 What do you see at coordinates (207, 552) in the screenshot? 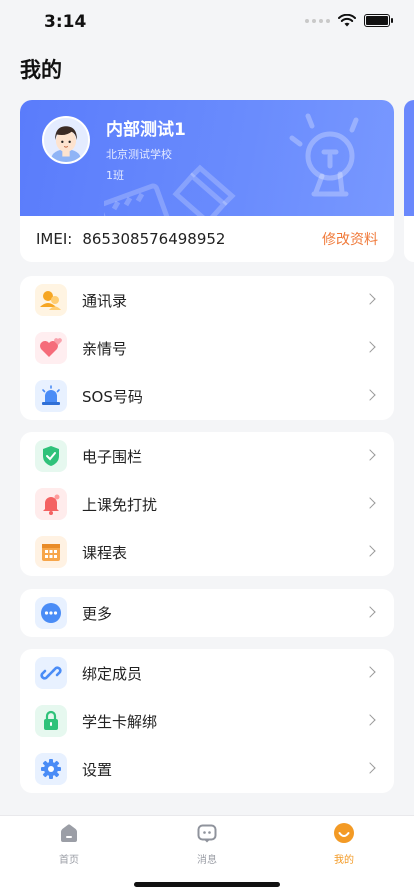
I see `menu-item-schedule: 课程表` at bounding box center [207, 552].